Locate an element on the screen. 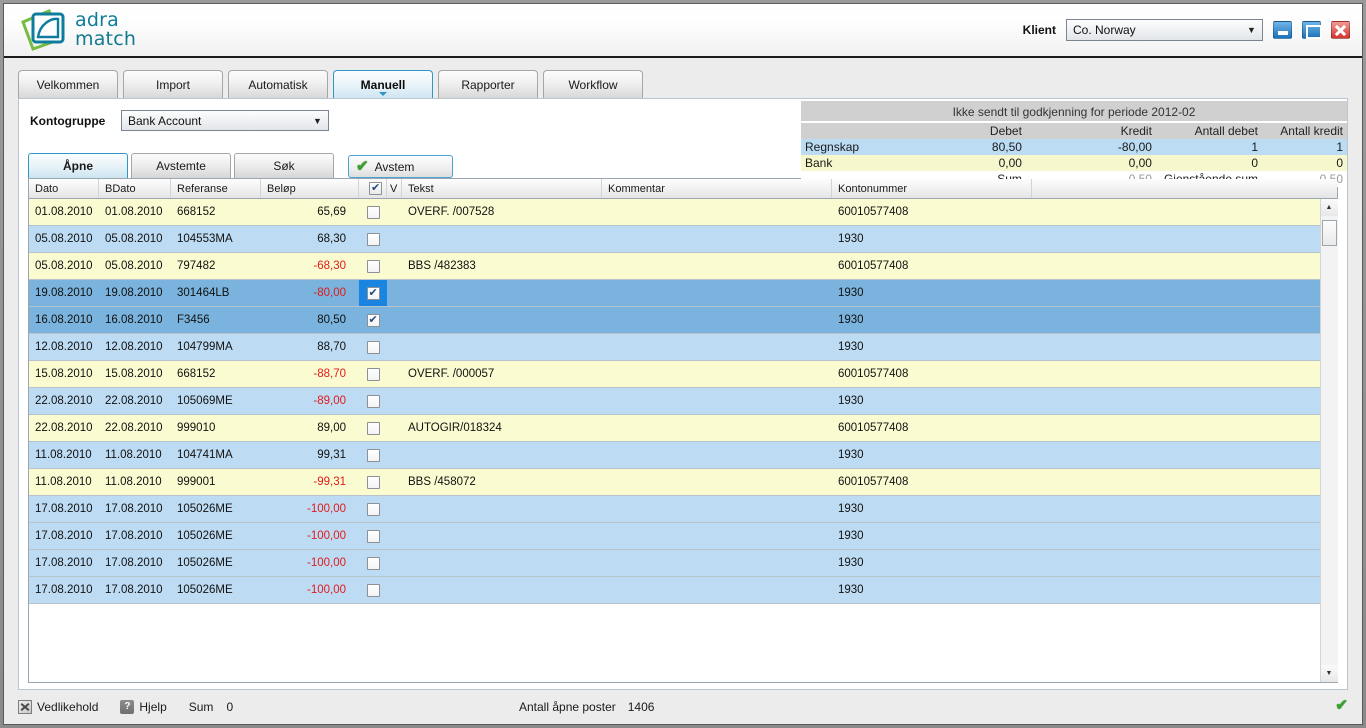  hjelp-button: ? Hjelp is located at coordinates (143, 707).